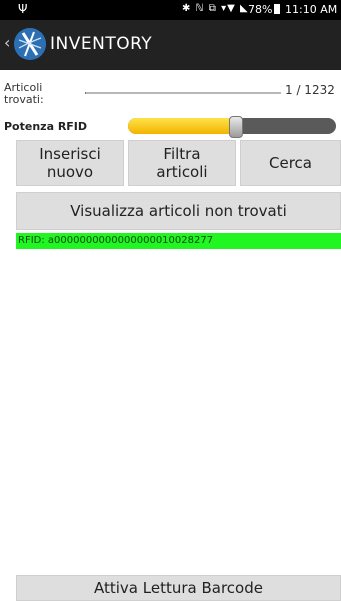  I want to click on filter-items-label-line2: articoli, so click(182, 172).